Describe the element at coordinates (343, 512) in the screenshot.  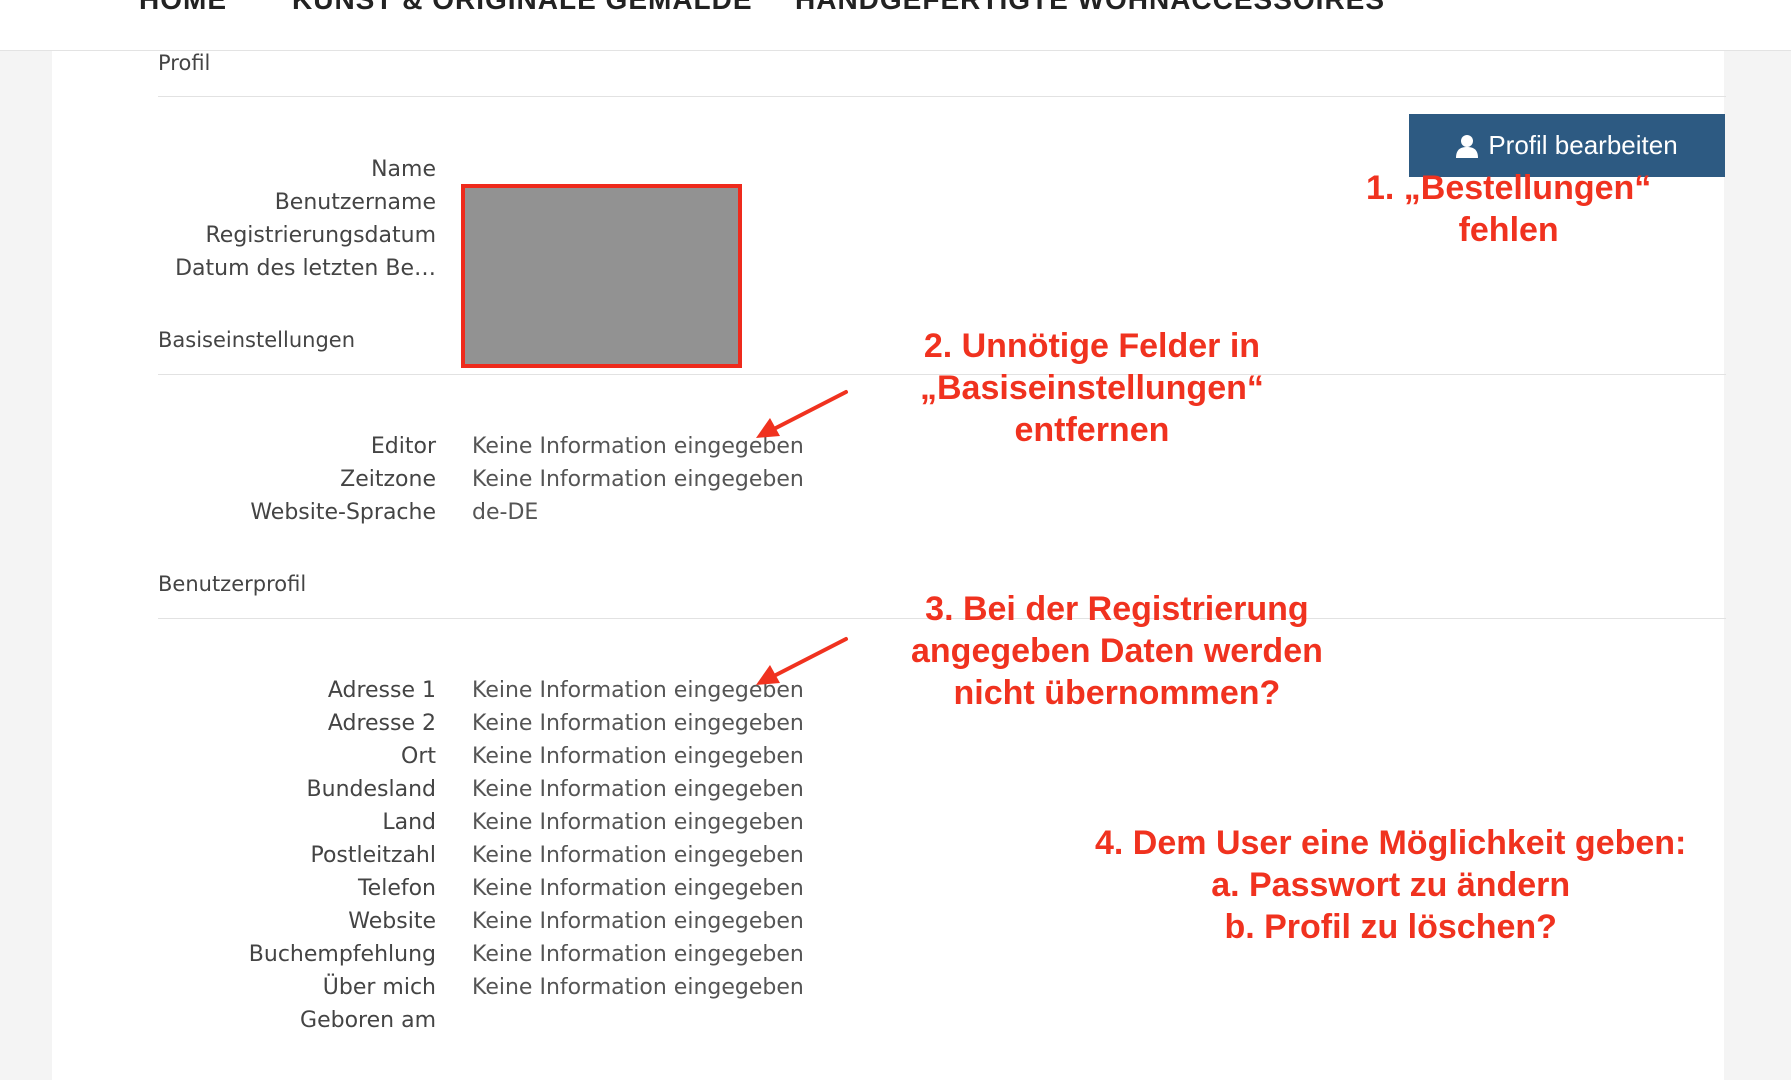
I see `field-label: Website-Sprache` at that location.